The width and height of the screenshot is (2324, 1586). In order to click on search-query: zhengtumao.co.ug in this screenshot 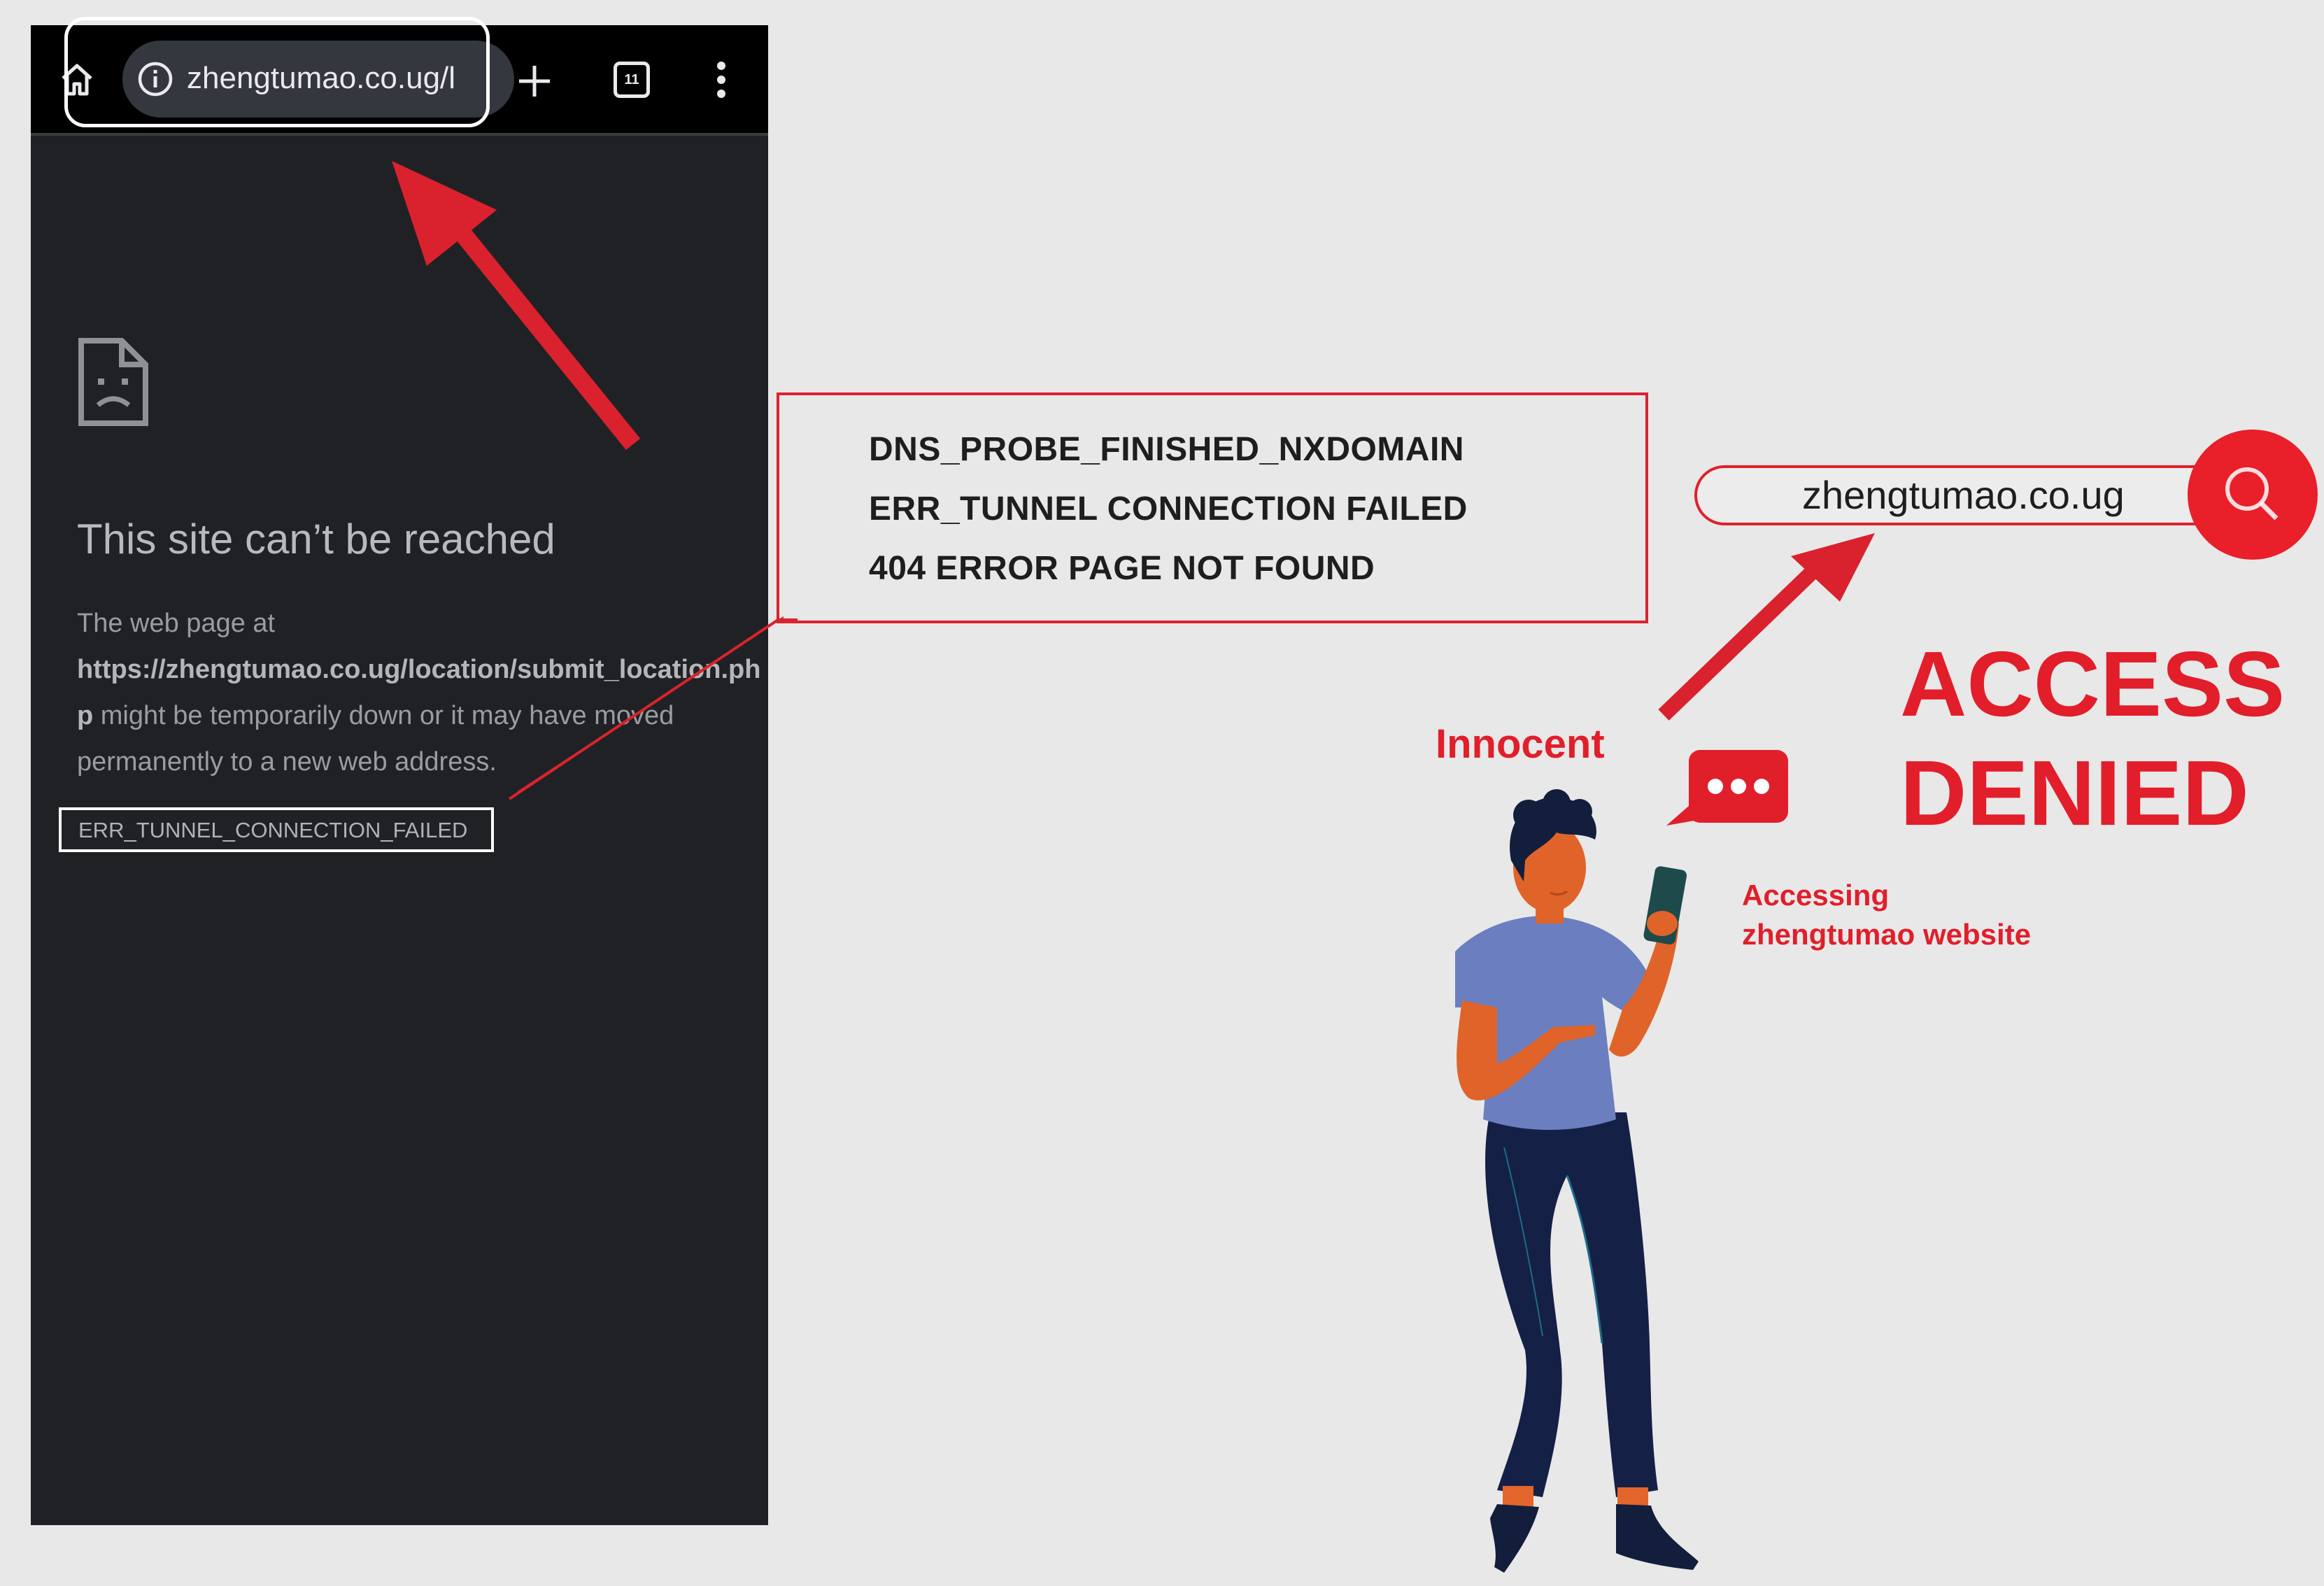, I will do `click(1963, 495)`.